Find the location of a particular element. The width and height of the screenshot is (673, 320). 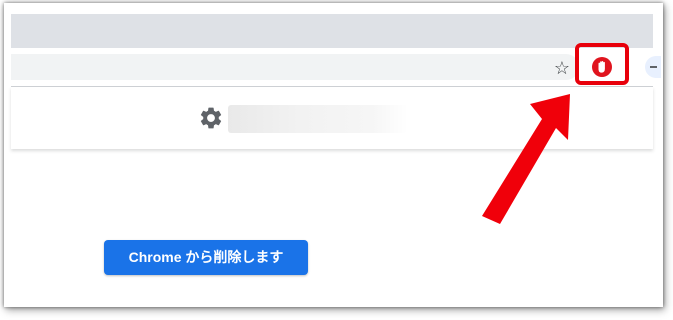

address-bar is located at coordinates (295, 67).